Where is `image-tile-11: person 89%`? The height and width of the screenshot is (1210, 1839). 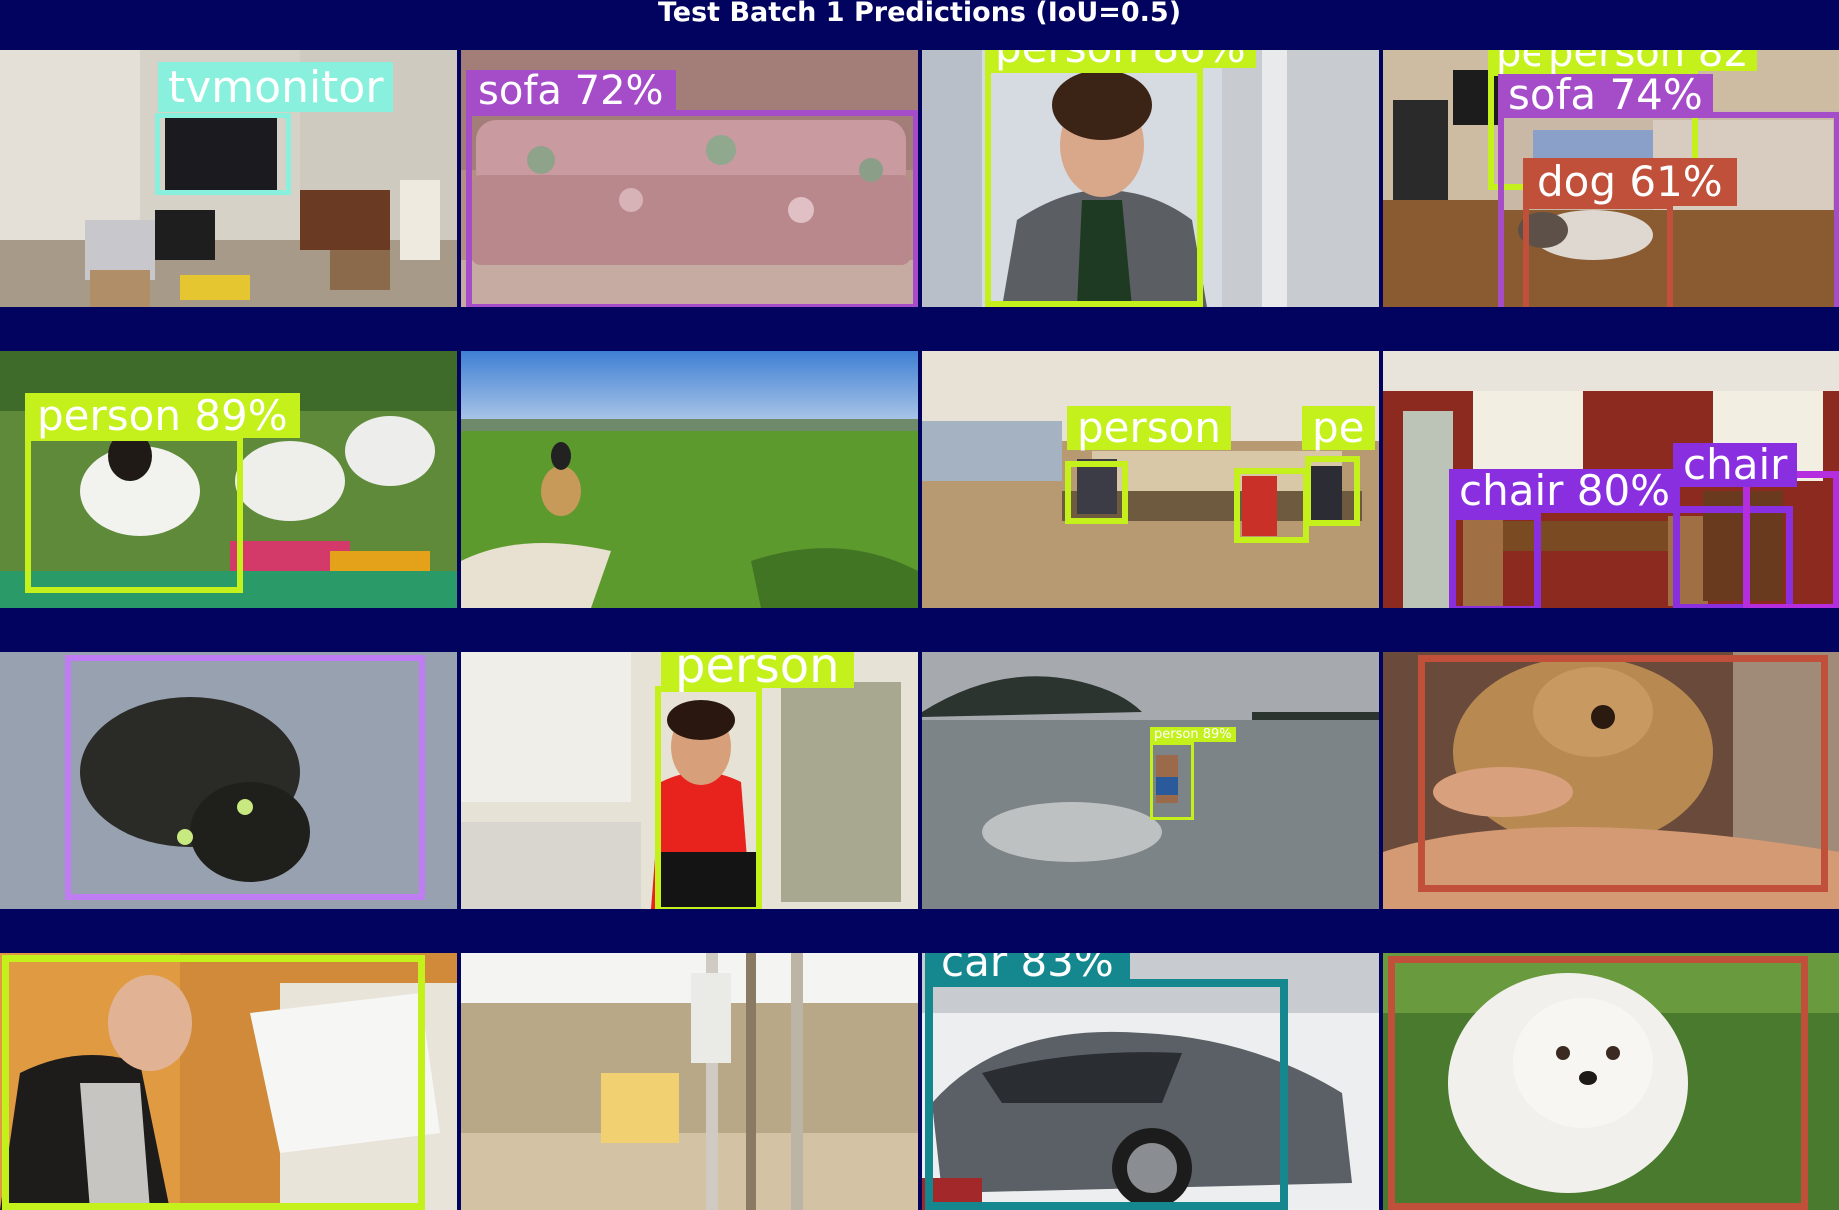
image-tile-11: person 89% is located at coordinates (1150, 780).